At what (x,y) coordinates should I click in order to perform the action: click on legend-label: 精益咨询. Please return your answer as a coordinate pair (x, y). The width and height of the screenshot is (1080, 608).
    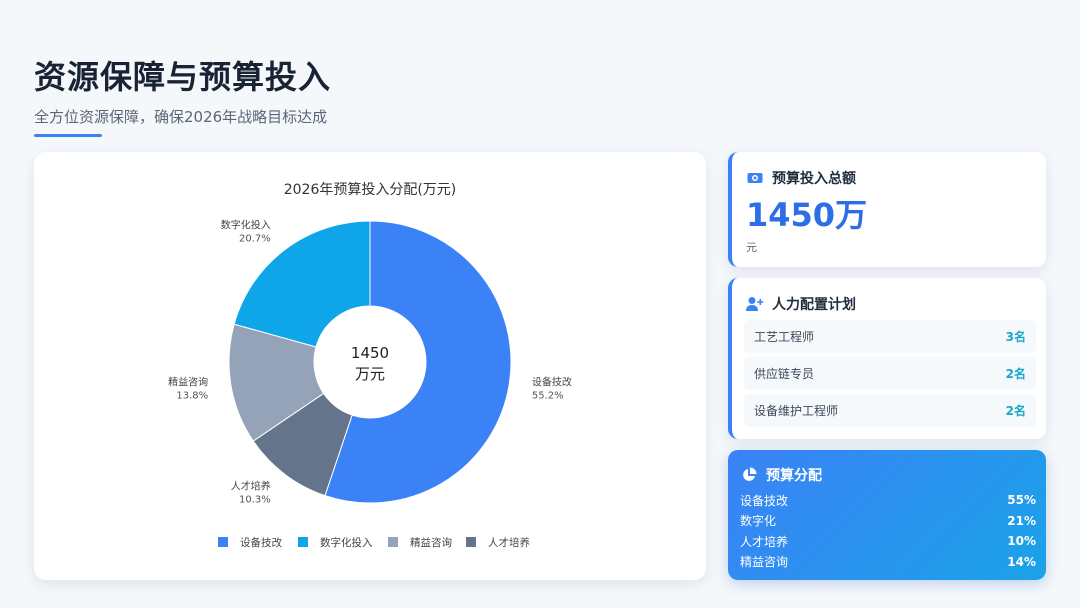
    Looking at the image, I should click on (431, 542).